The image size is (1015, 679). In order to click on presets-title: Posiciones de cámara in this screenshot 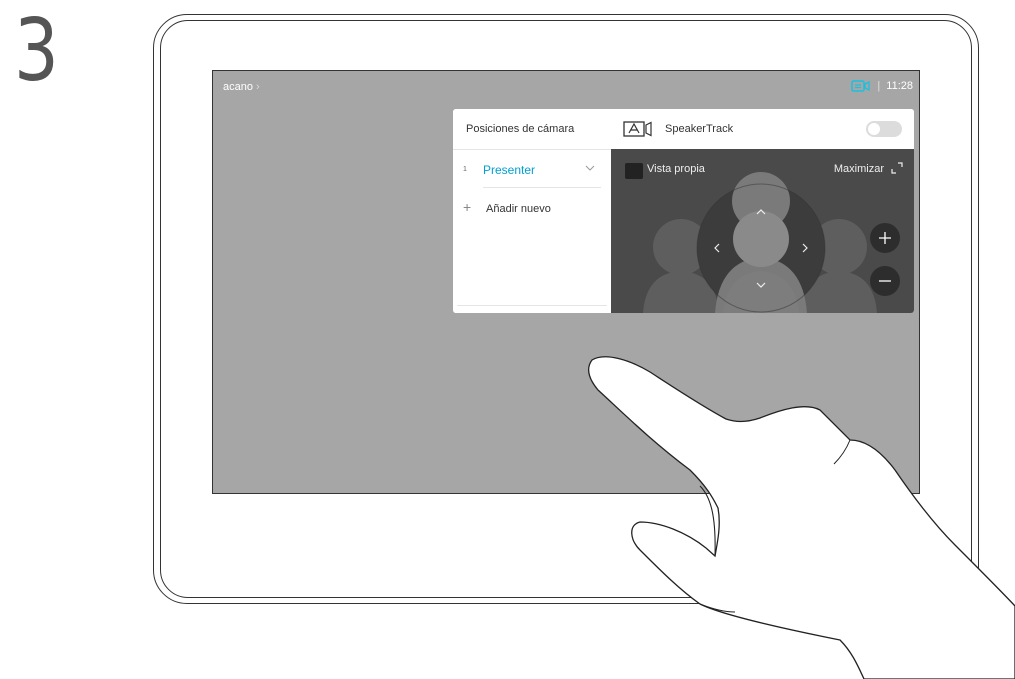, I will do `click(520, 129)`.